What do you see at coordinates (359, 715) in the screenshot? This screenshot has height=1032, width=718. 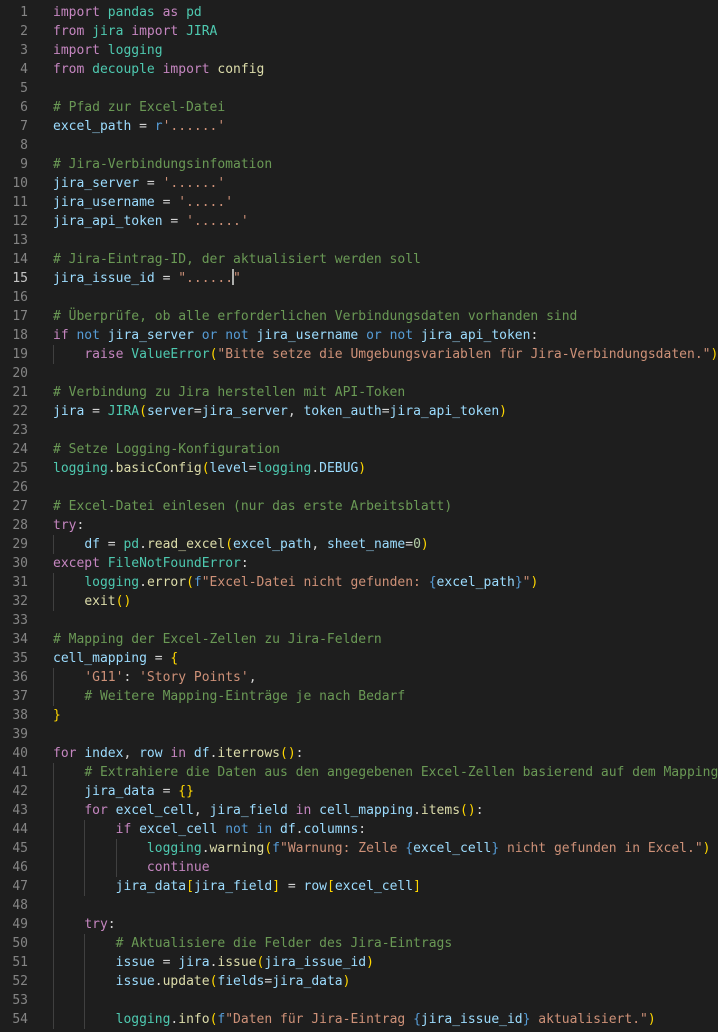 I see `code-line: 38}` at bounding box center [359, 715].